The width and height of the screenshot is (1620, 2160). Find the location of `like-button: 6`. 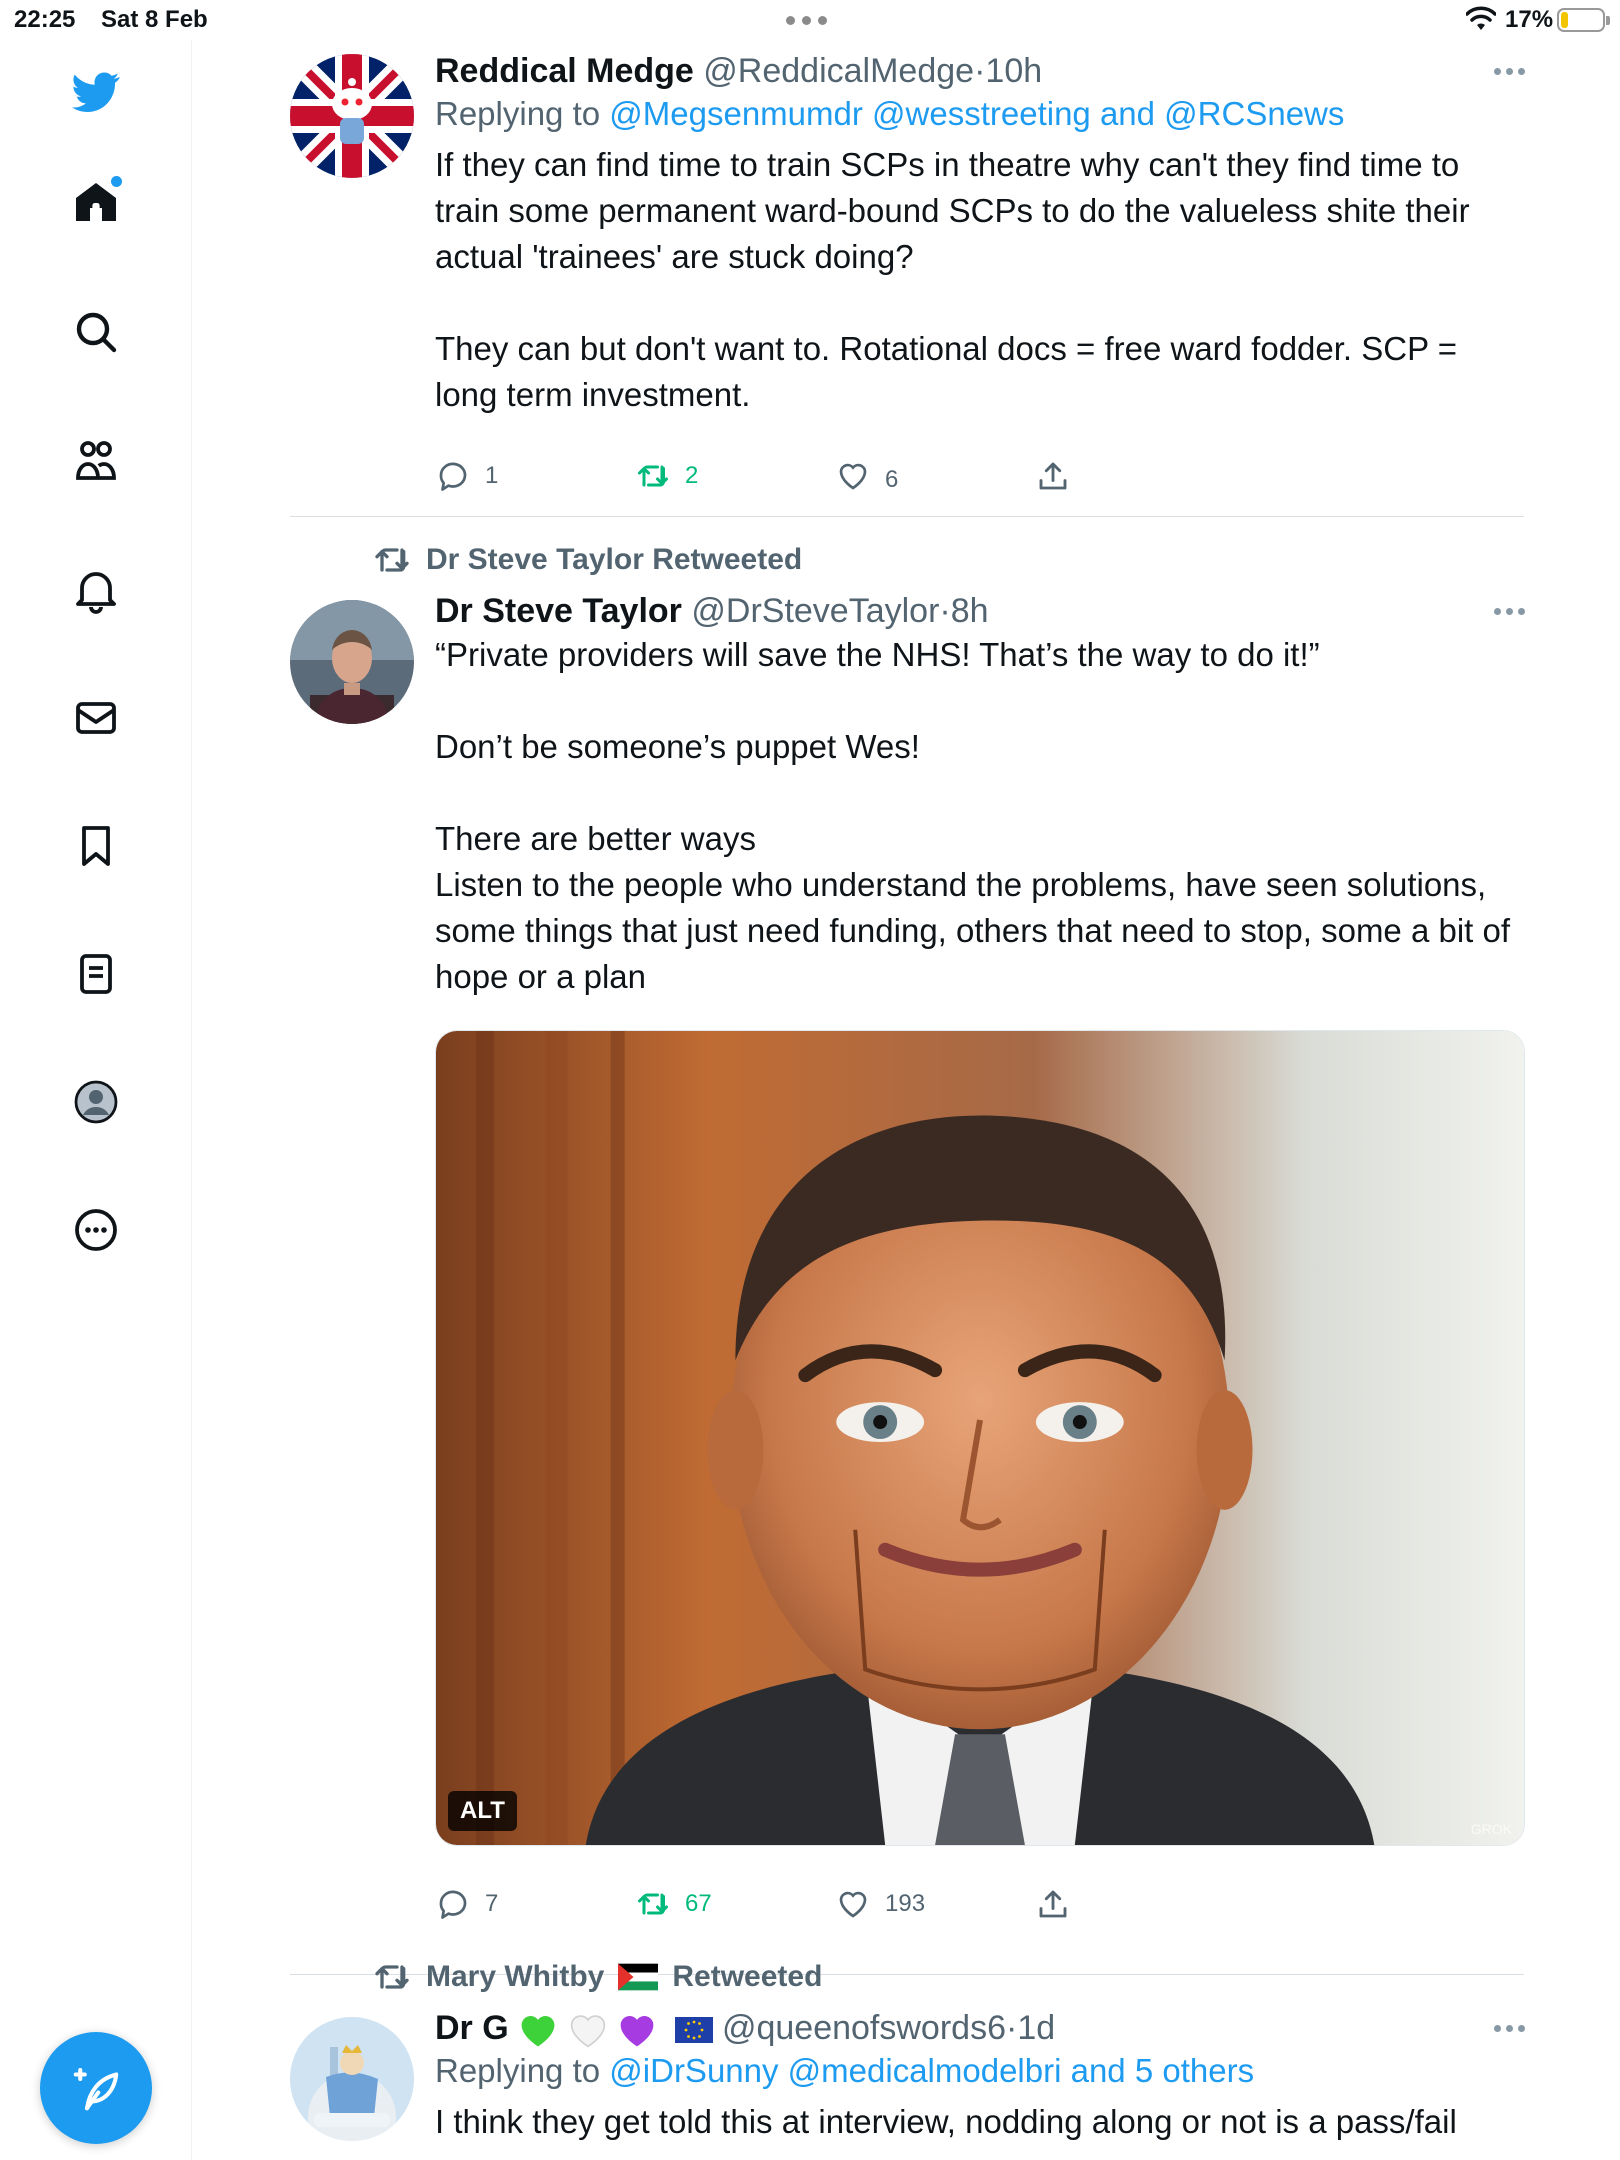

like-button: 6 is located at coordinates (866, 476).